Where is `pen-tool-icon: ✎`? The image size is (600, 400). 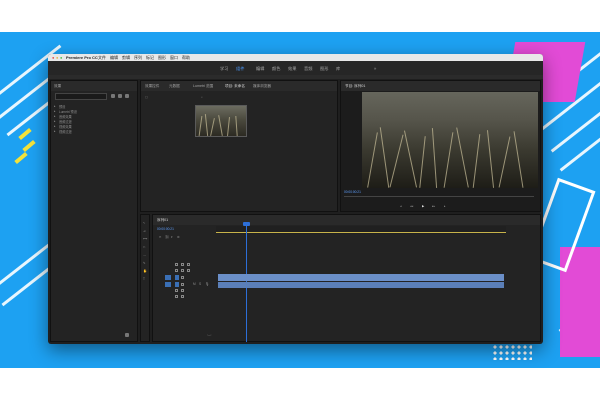
pen-tool-icon: ✎ is located at coordinates (144, 263).